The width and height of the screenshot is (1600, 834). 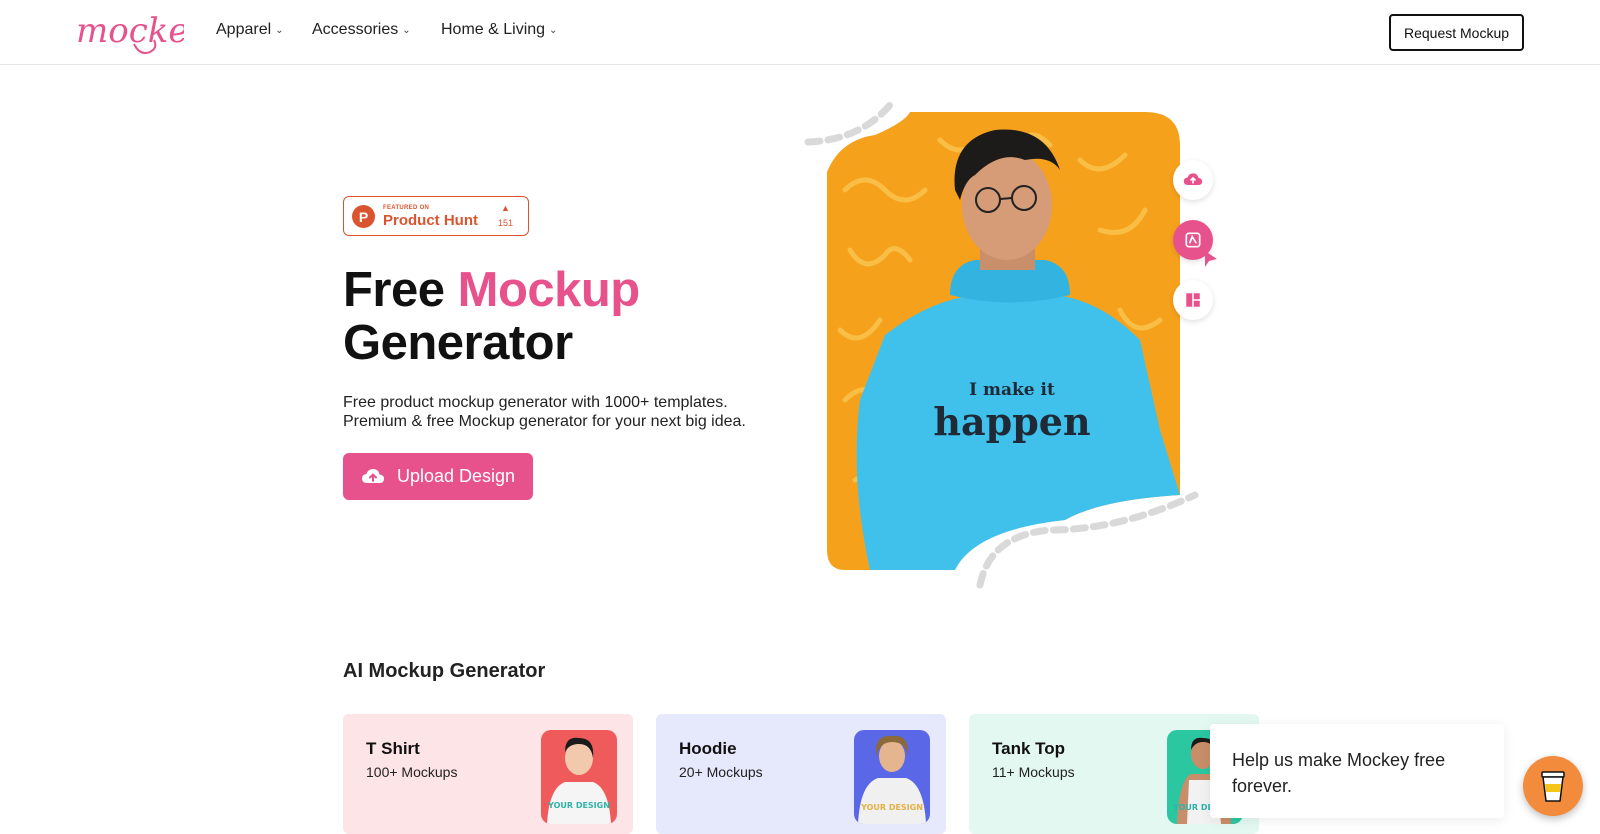 I want to click on card-title: T Shirt, so click(x=393, y=748).